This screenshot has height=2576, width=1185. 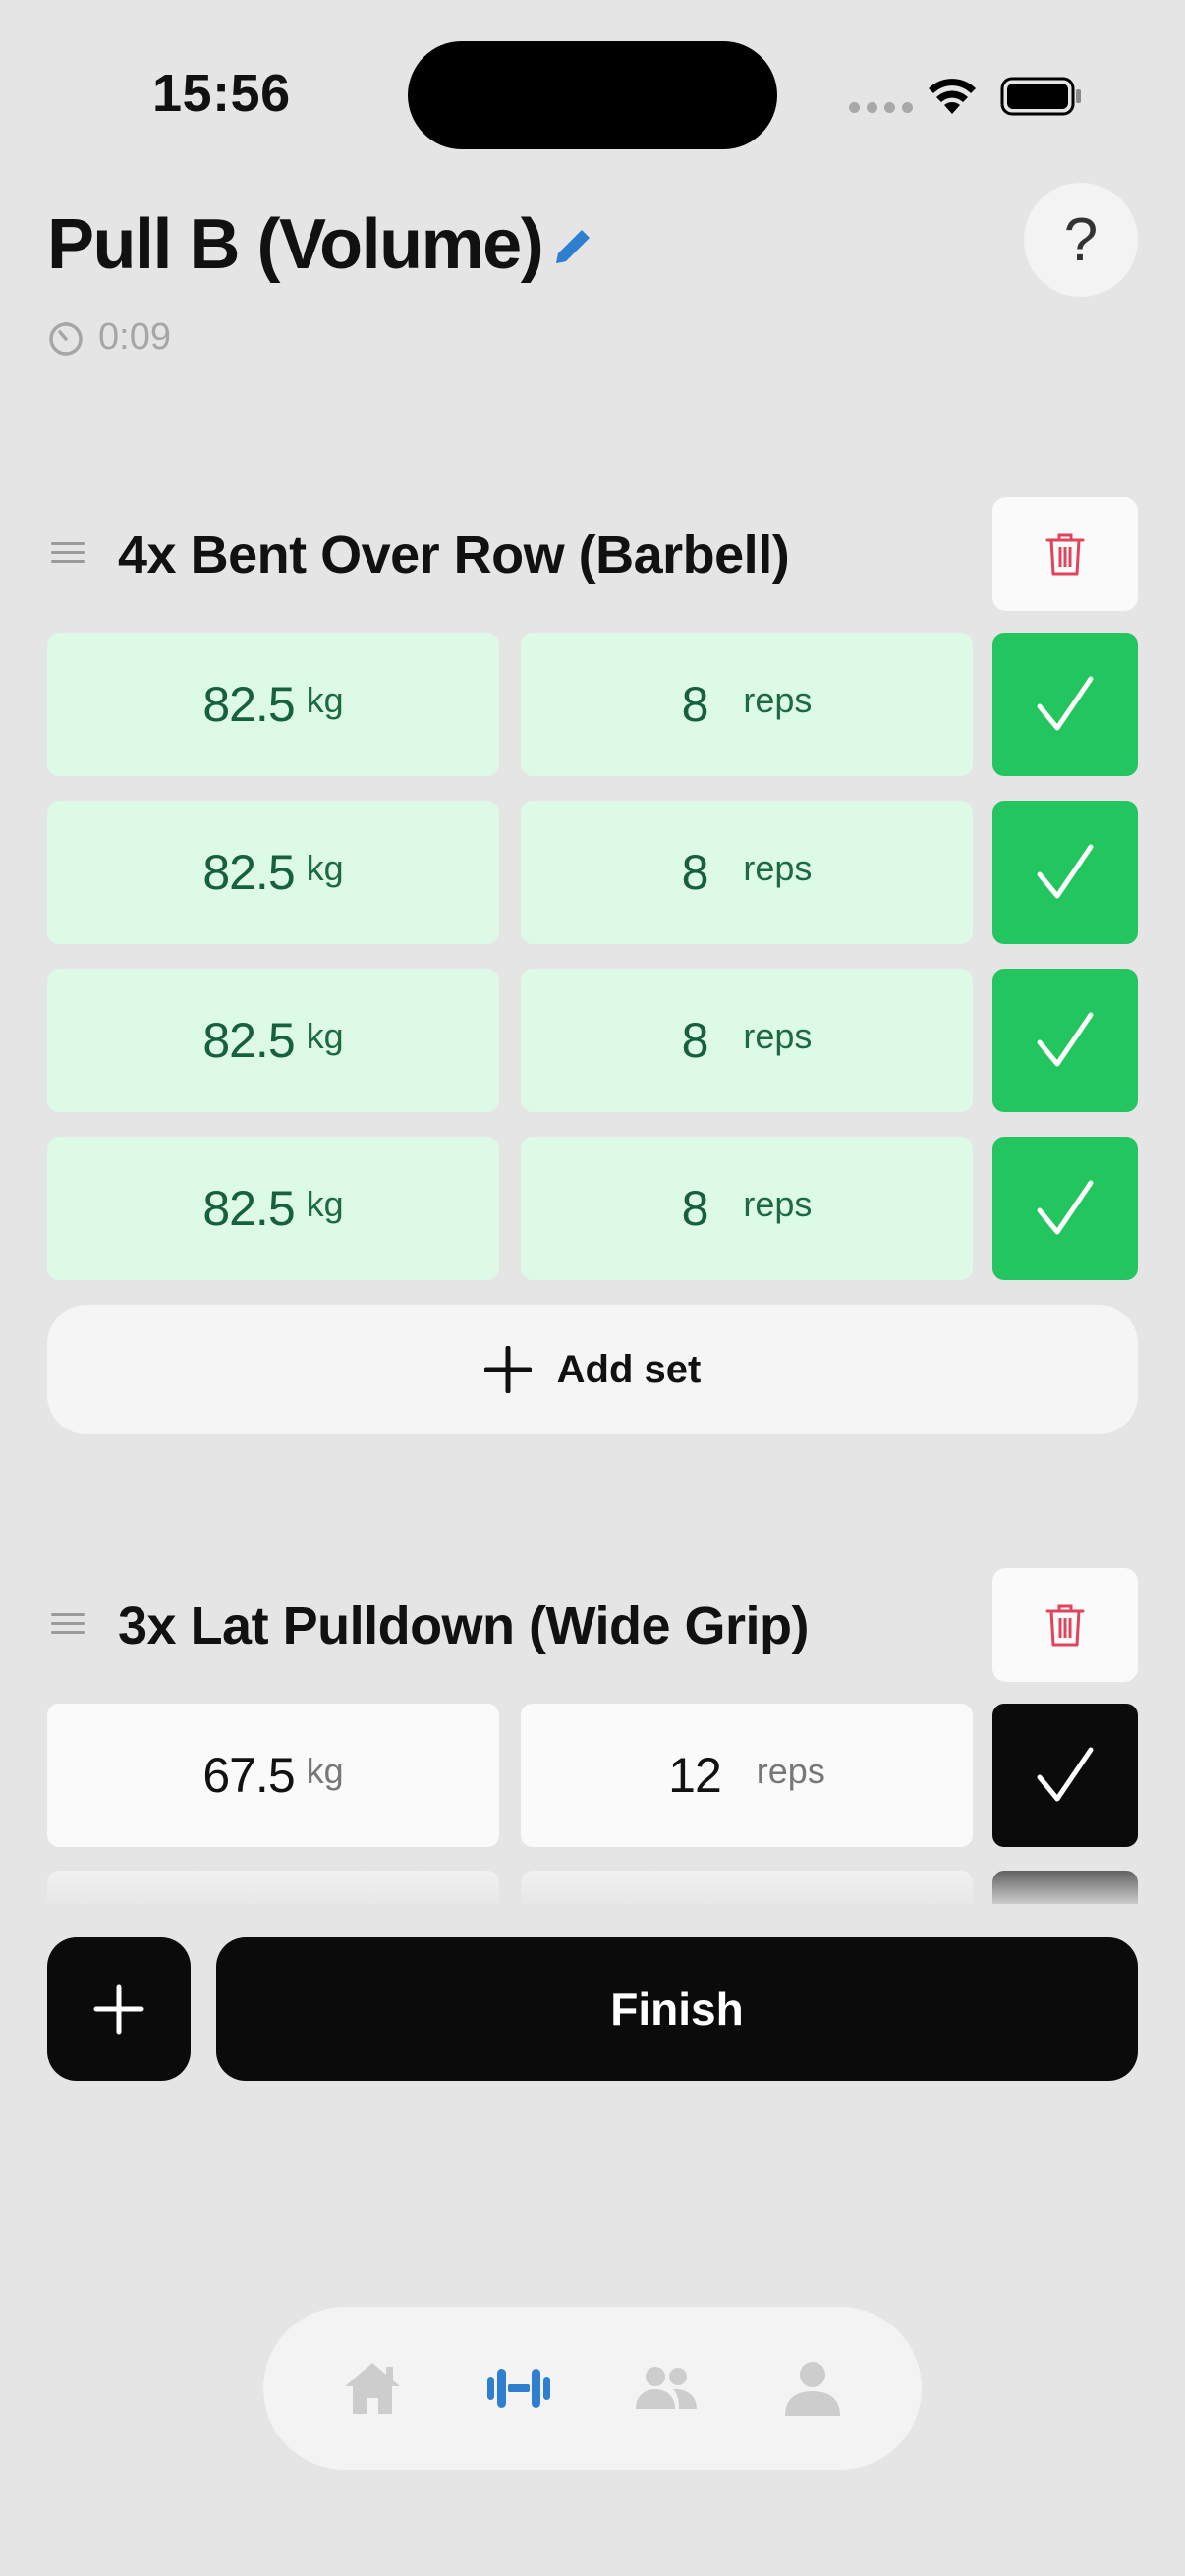 I want to click on exercise-header: 4x Bent Over Row (Barbell), so click(x=592, y=554).